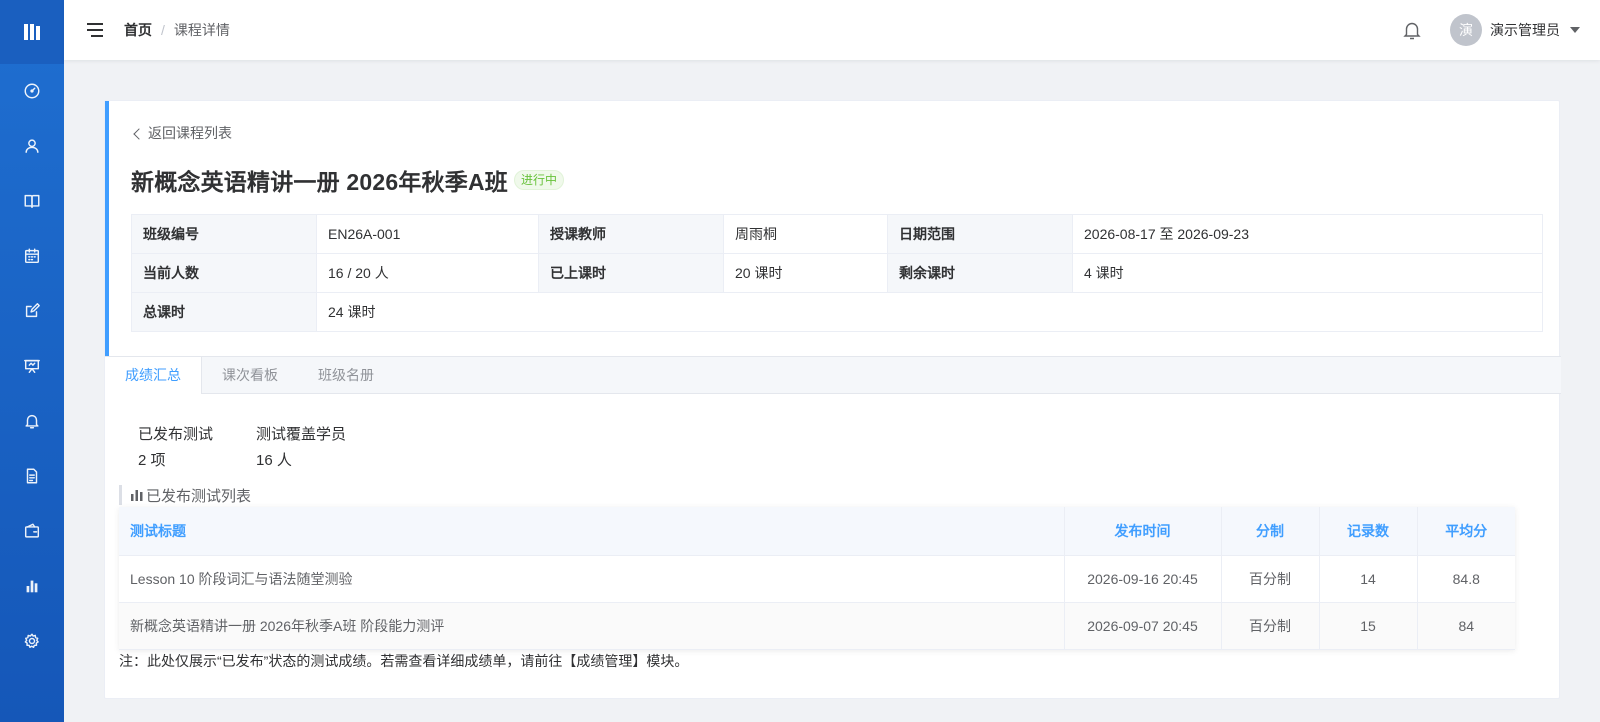 The height and width of the screenshot is (722, 1600). What do you see at coordinates (1466, 579) in the screenshot?
I see `average-score-cell: 84.8` at bounding box center [1466, 579].